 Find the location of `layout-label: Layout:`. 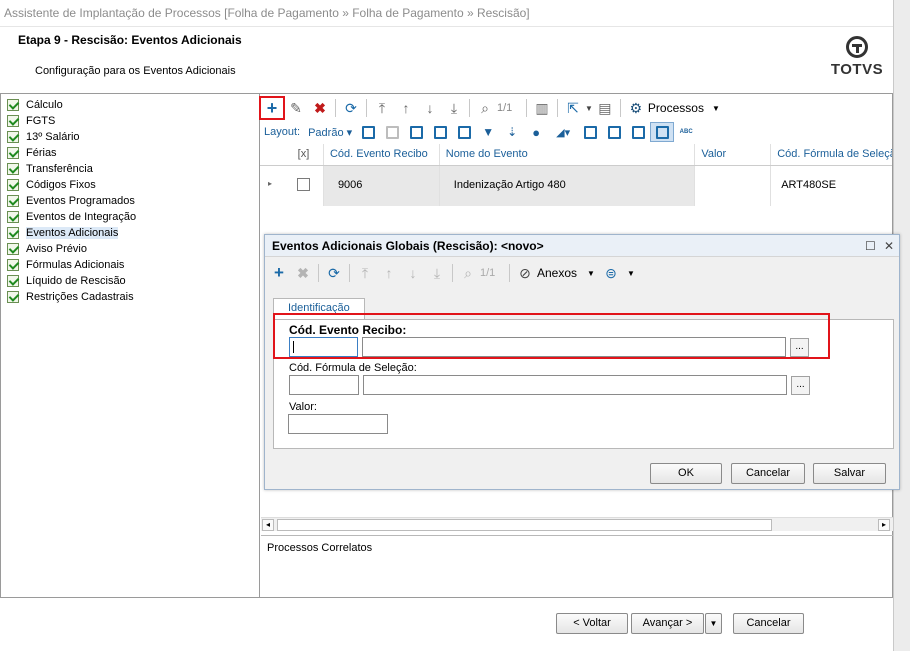

layout-label: Layout: is located at coordinates (282, 132).